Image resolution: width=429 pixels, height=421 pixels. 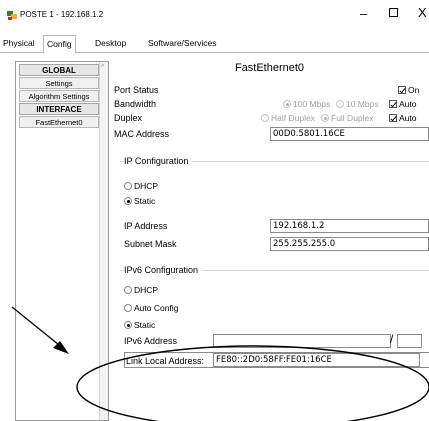 What do you see at coordinates (312, 104) in the screenshot?
I see `bandwidth-100-label: 100 Mbps` at bounding box center [312, 104].